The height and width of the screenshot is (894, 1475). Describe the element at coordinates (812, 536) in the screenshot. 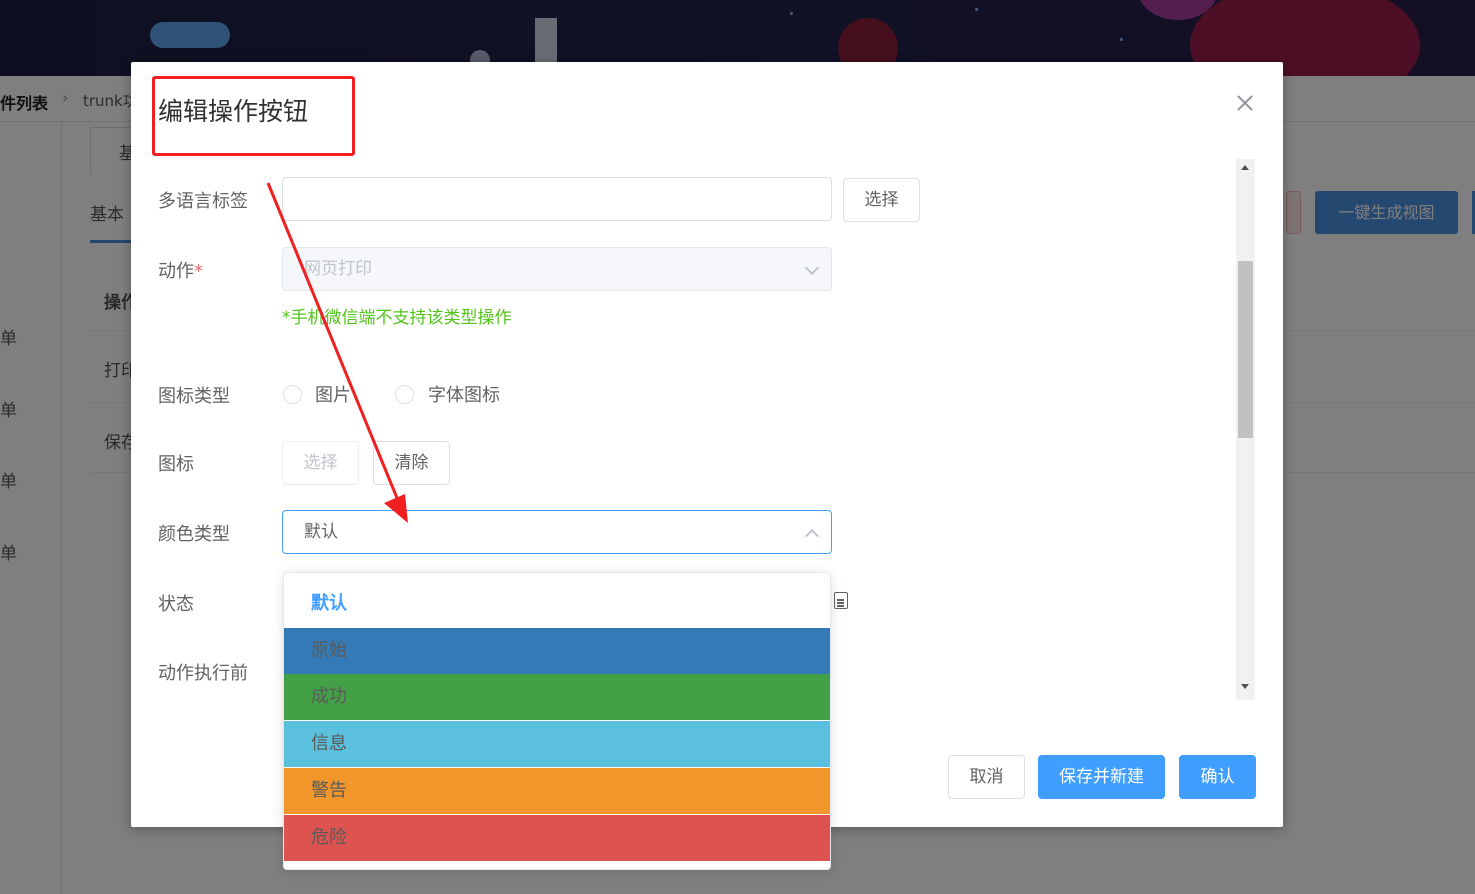

I see `chevron-up-icon` at that location.